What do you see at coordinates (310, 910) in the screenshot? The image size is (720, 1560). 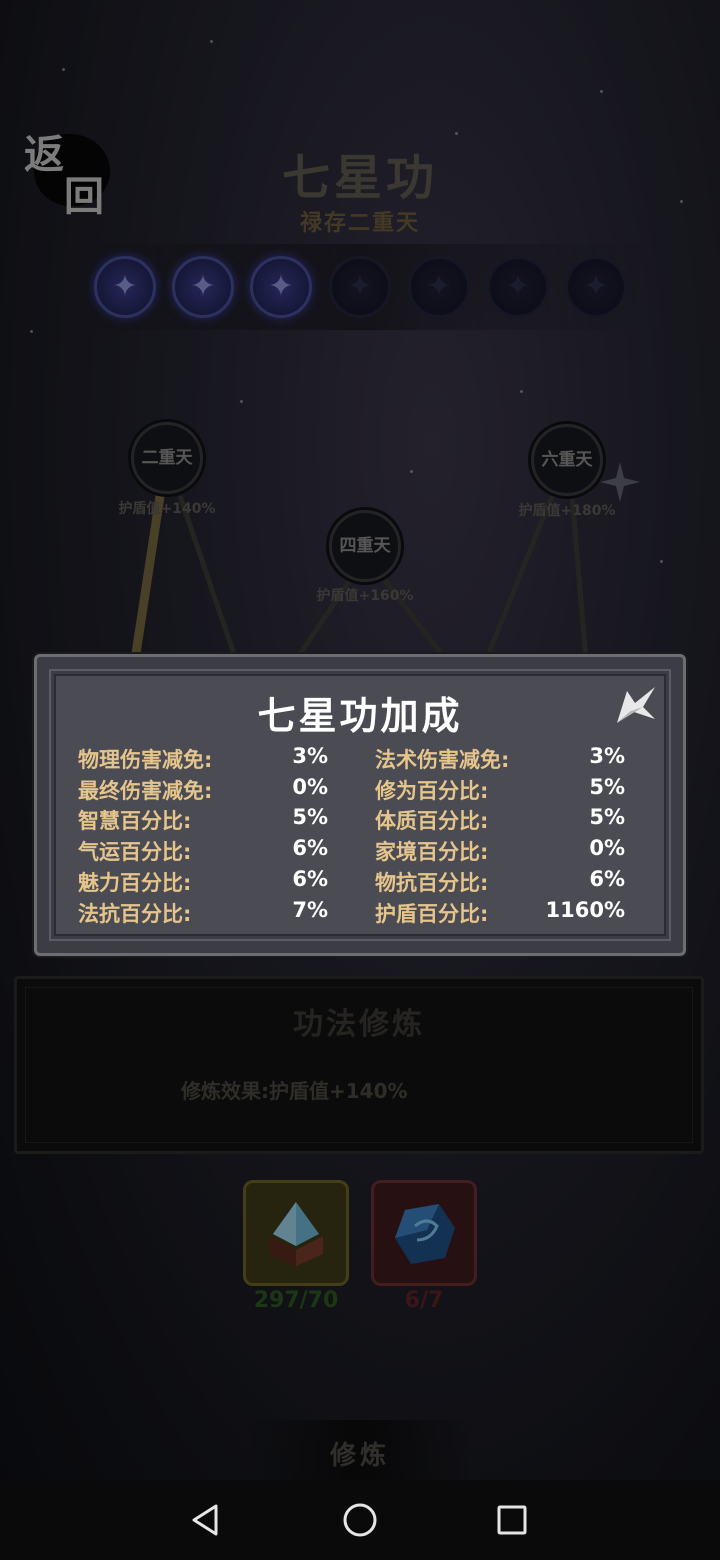 I see `stat-value: 7%` at bounding box center [310, 910].